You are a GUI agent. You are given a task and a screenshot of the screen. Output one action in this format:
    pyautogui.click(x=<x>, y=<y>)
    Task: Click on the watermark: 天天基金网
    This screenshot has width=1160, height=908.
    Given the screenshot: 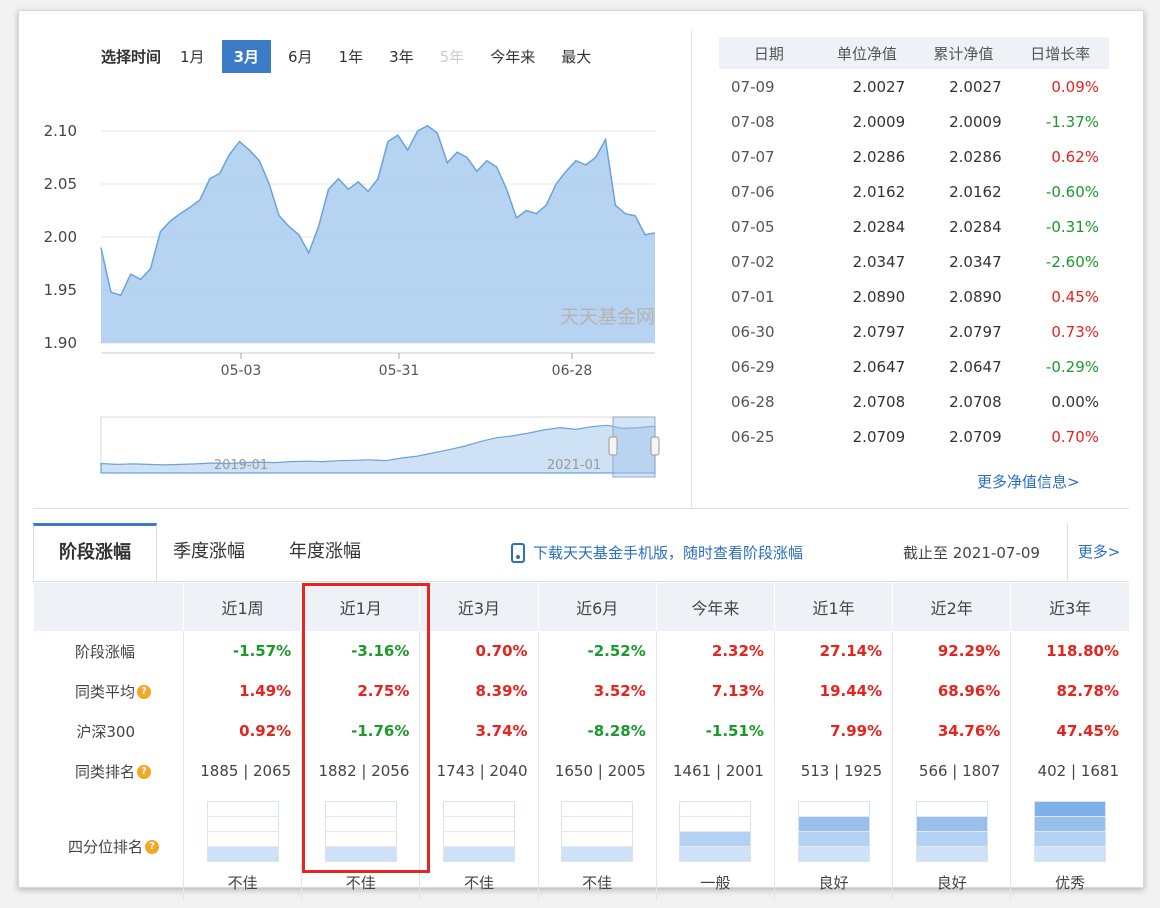 What is the action you would take?
    pyautogui.click(x=607, y=317)
    